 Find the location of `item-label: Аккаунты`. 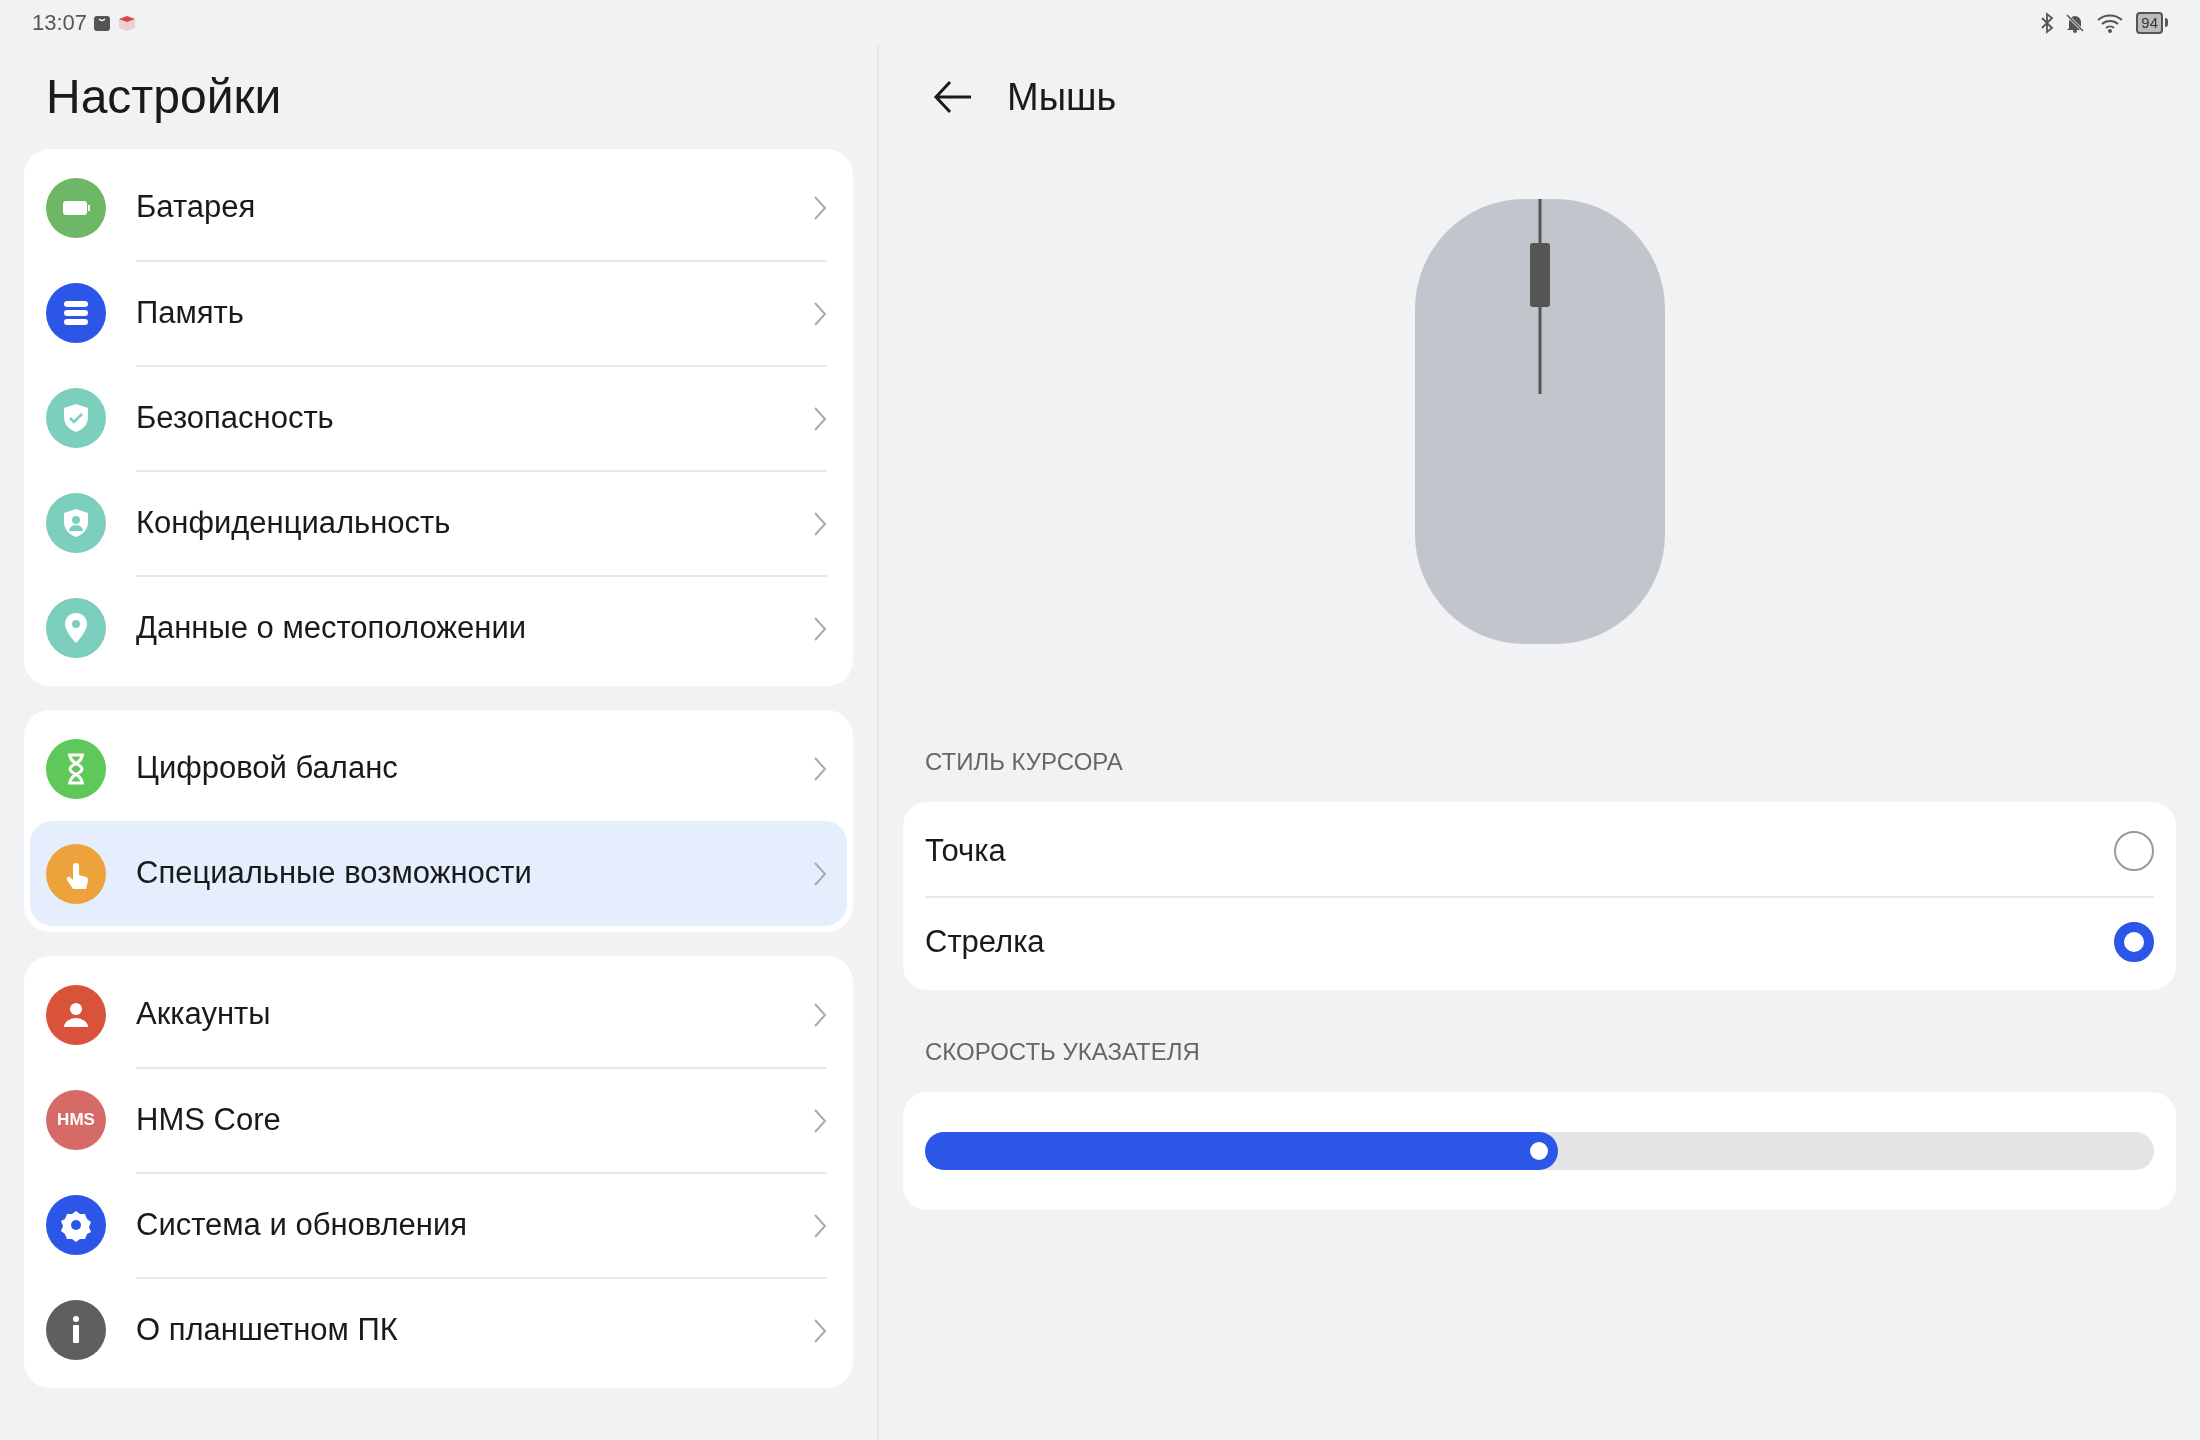

item-label: Аккаунты is located at coordinates (204, 1014).